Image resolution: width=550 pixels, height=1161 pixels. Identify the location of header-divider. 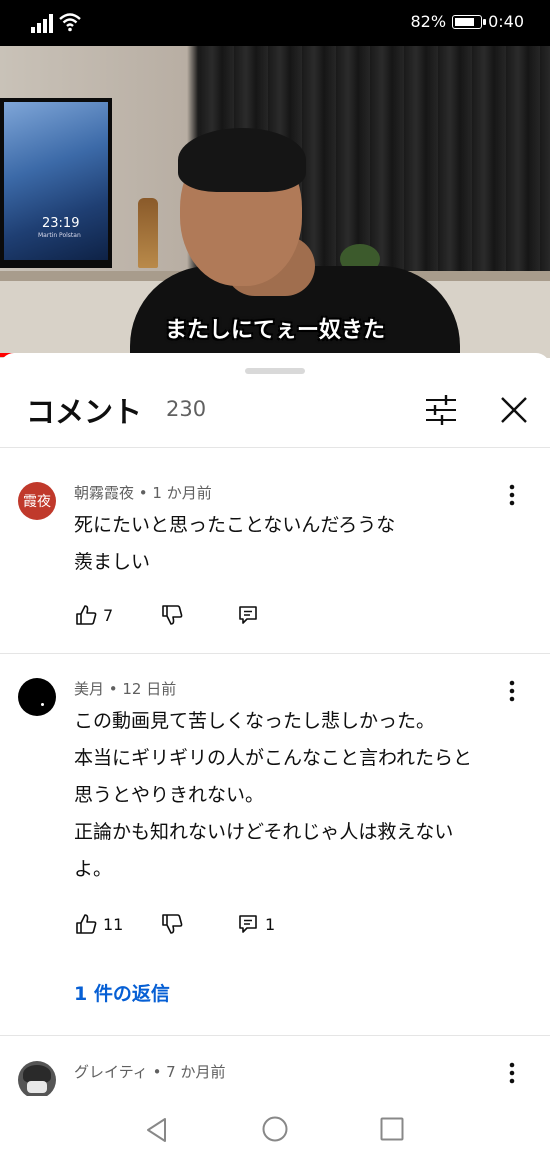
(275, 447).